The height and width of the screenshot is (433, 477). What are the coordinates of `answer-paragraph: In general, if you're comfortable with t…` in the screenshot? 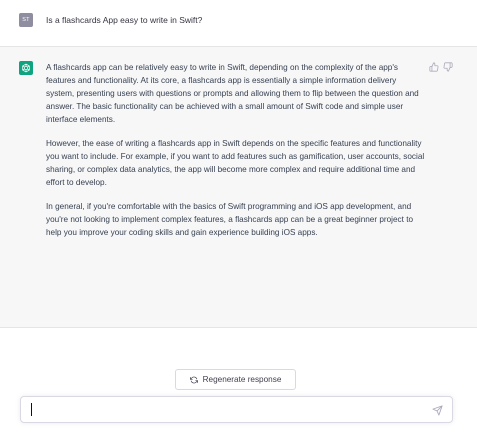 It's located at (230, 219).